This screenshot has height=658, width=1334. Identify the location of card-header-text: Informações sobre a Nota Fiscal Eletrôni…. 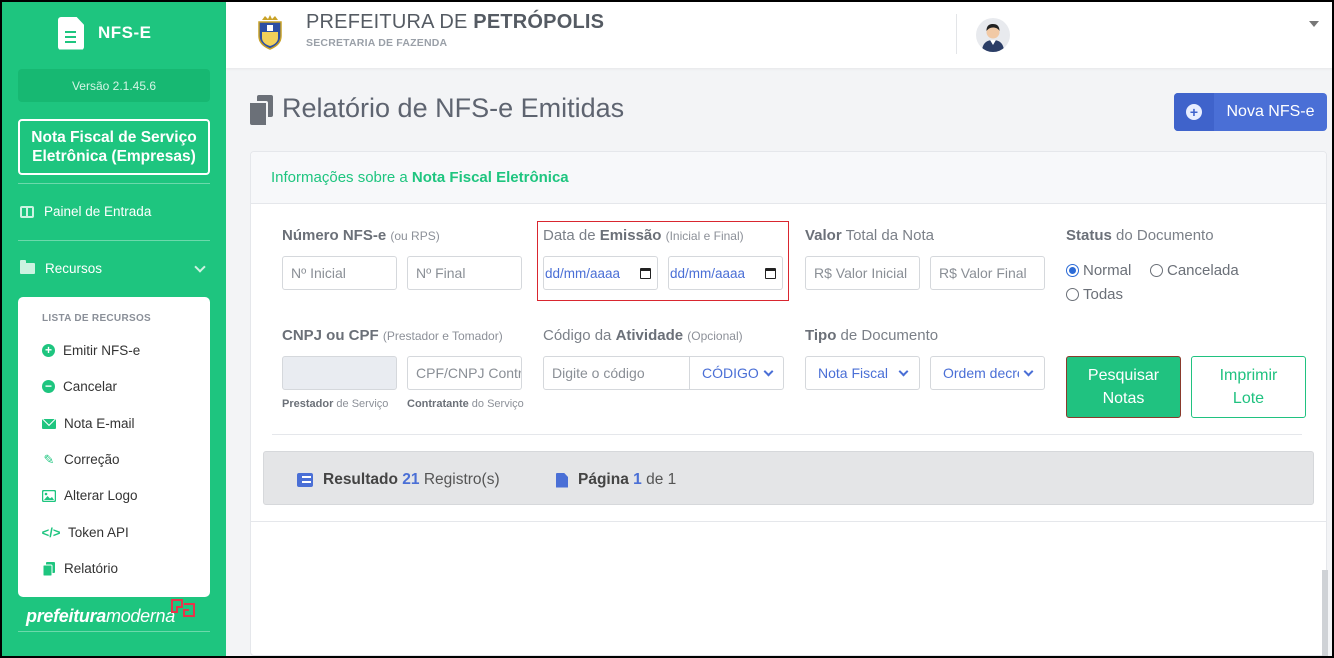
(420, 177).